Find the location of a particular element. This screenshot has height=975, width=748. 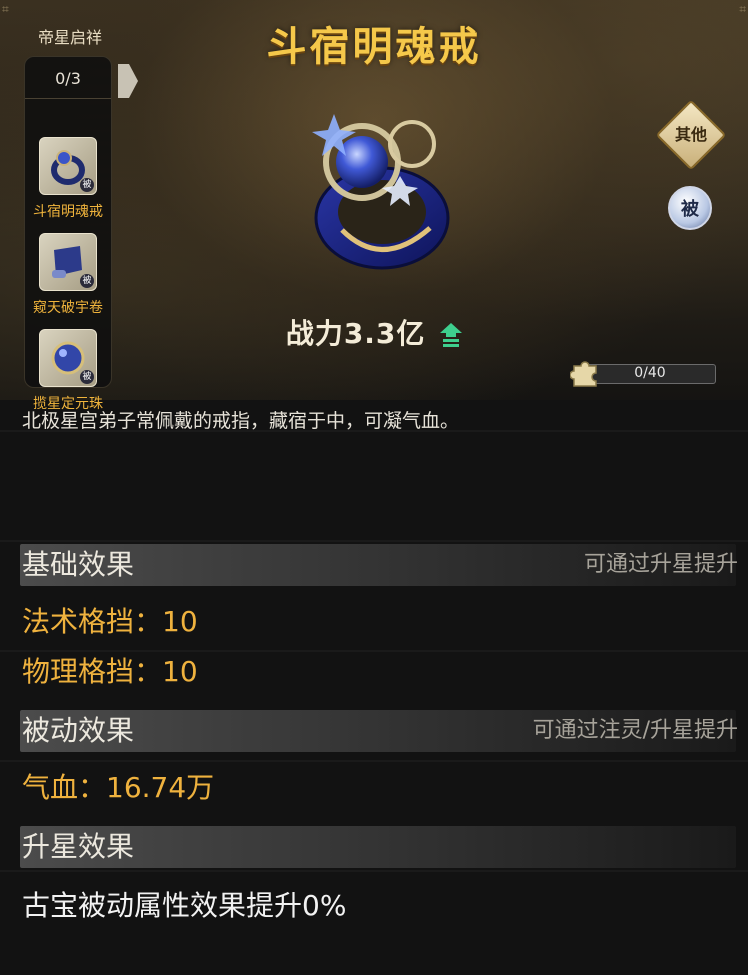

section-star-title: 升星效果 is located at coordinates (78, 846).